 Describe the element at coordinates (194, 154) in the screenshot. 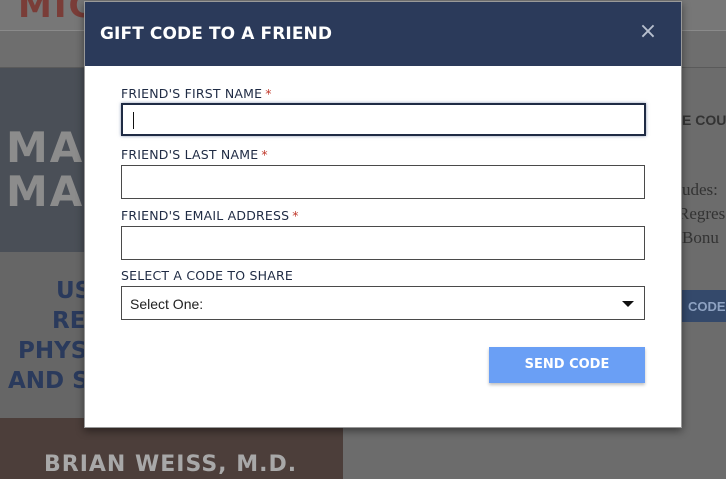

I see `last-name-label: FRIEND'S LAST NAME *` at that location.